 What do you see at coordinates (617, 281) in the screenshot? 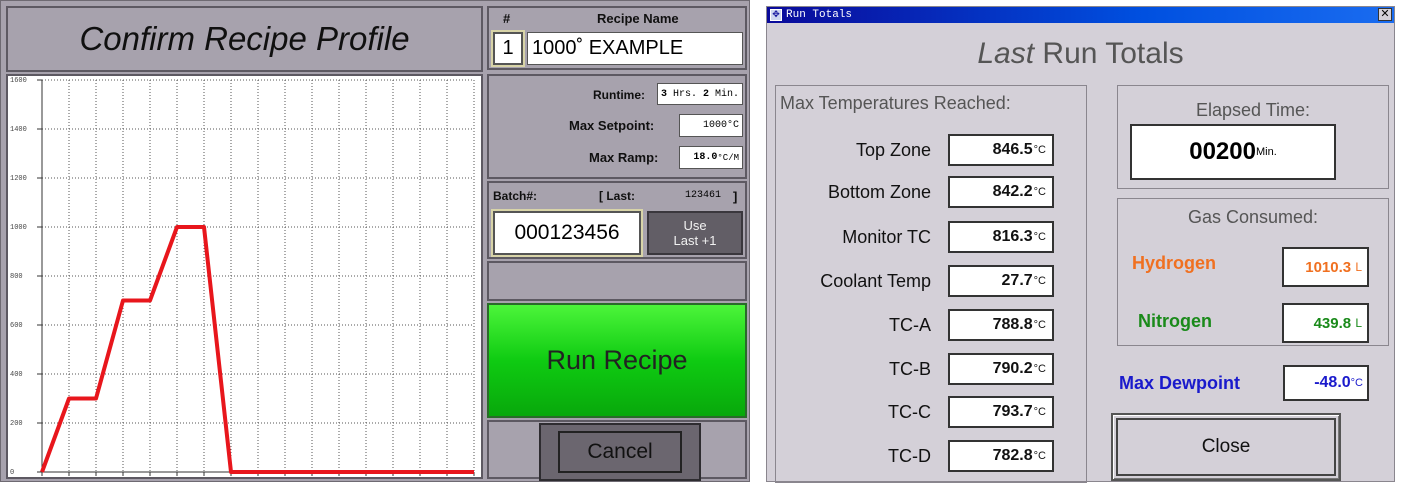
I see `spacer-panel` at bounding box center [617, 281].